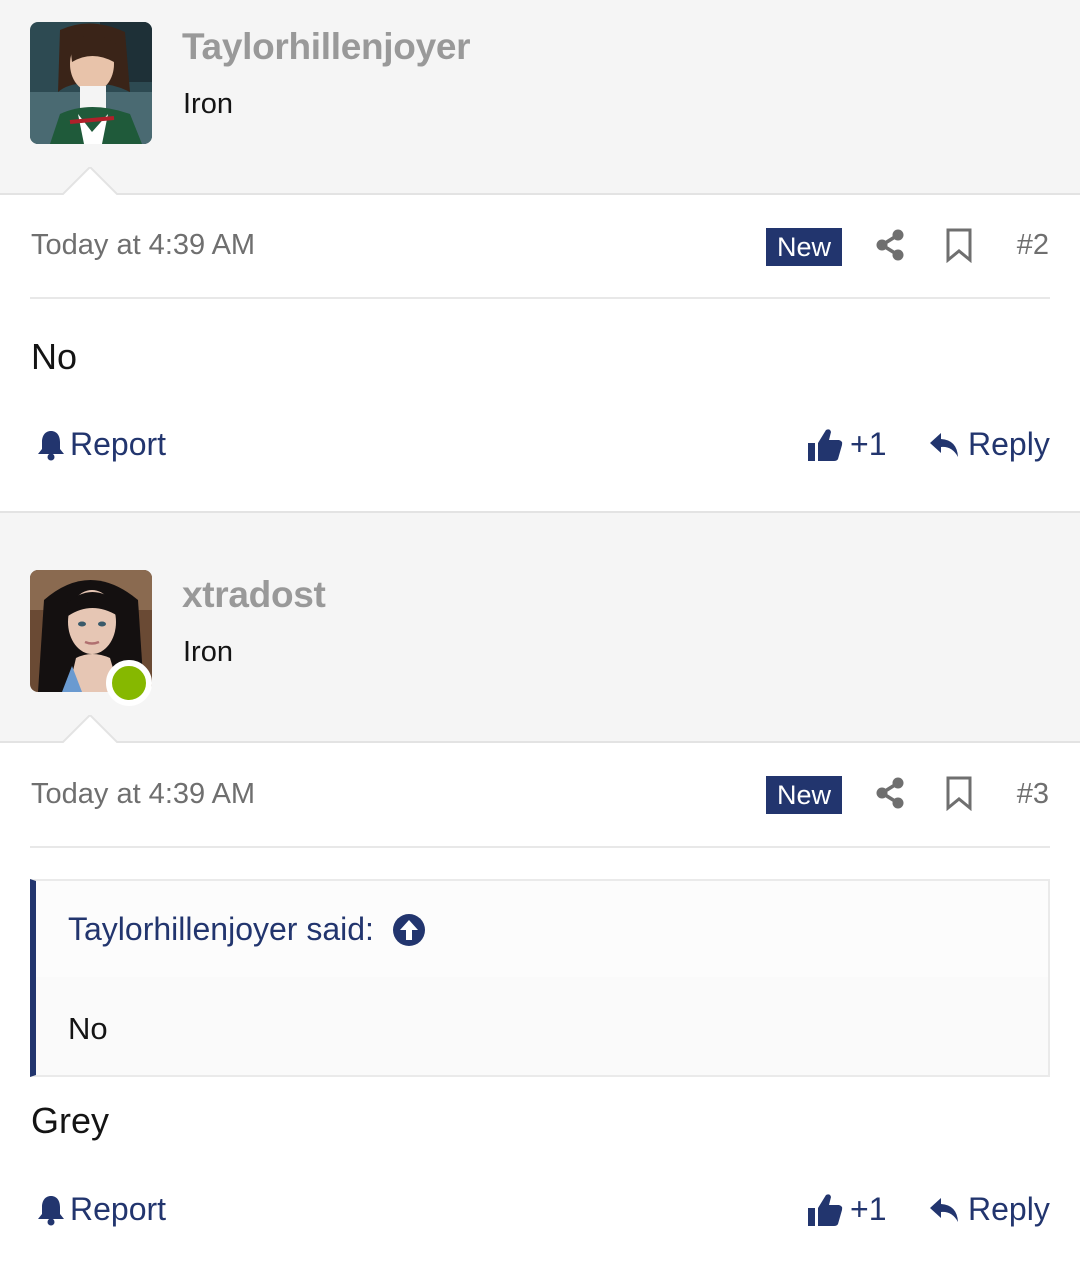 The width and height of the screenshot is (1080, 1274). Describe the element at coordinates (540, 525) in the screenshot. I see `post-separator` at that location.